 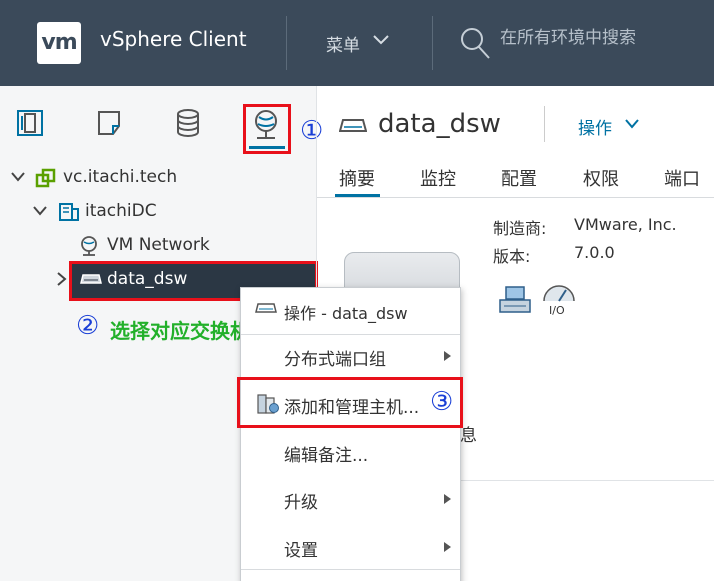 I want to click on step-2-marker: ②, so click(x=88, y=326).